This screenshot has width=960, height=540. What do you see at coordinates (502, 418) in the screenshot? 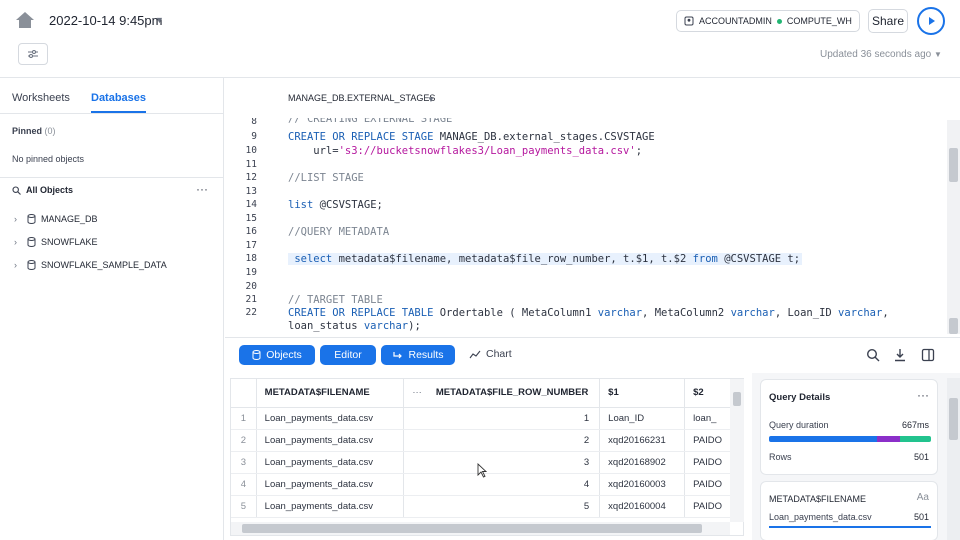
I see `row-number-cell: 1` at bounding box center [502, 418].